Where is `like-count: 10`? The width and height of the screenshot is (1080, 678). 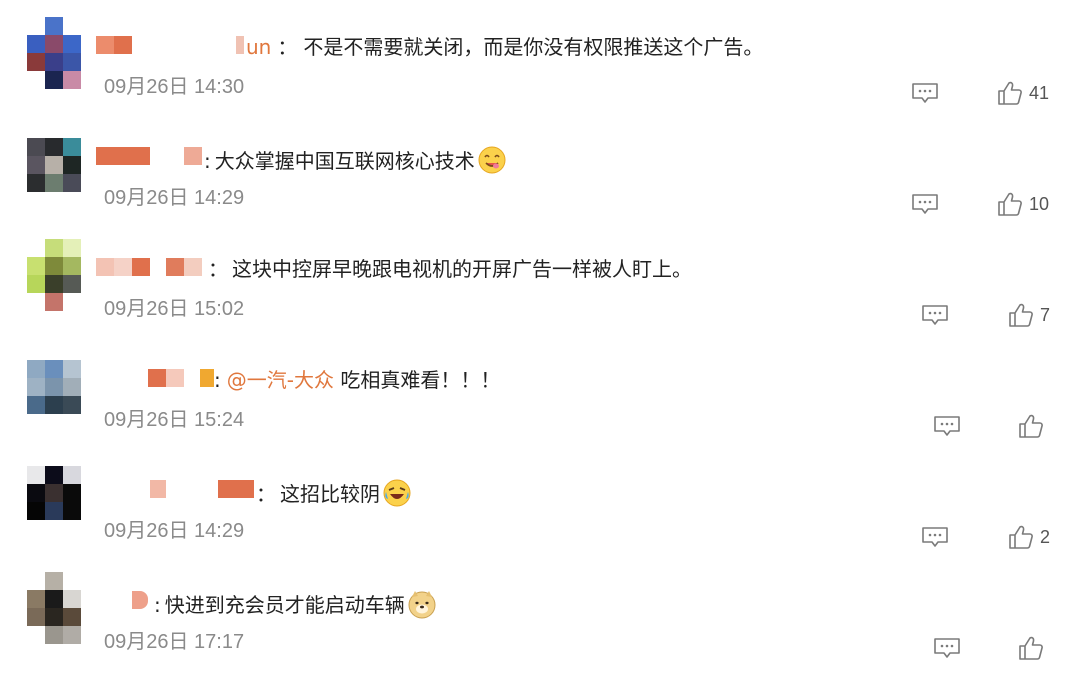 like-count: 10 is located at coordinates (1039, 204).